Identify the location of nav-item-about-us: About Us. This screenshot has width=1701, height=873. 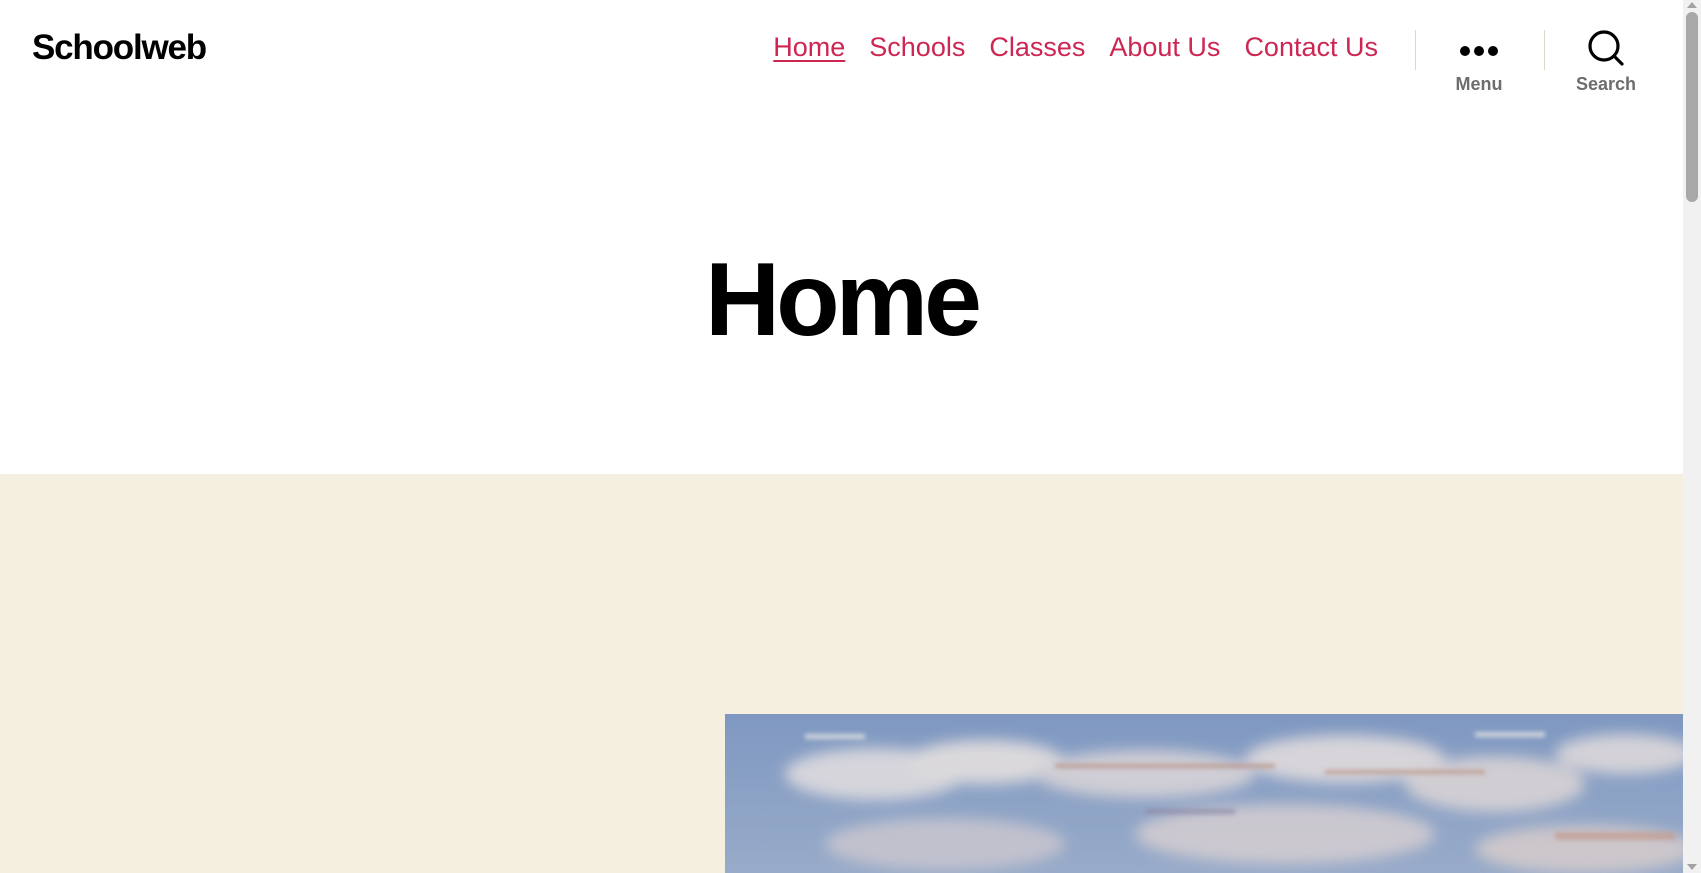
(1164, 47).